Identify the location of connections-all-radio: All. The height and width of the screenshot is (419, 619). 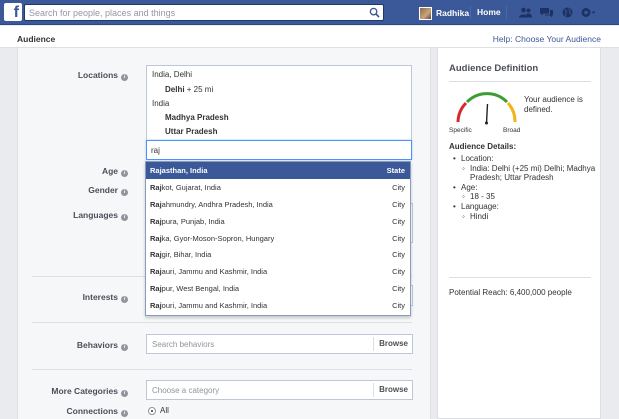
(158, 410).